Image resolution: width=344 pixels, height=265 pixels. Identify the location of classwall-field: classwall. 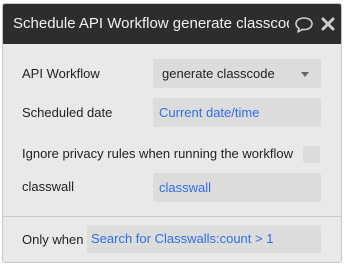
(237, 187).